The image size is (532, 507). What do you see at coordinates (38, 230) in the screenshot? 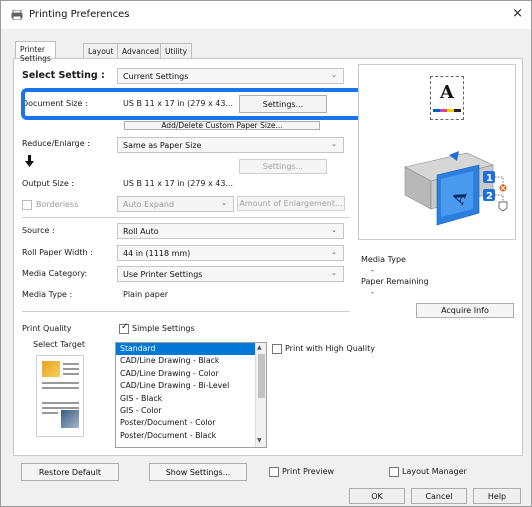
I see `source-label: Source :` at bounding box center [38, 230].